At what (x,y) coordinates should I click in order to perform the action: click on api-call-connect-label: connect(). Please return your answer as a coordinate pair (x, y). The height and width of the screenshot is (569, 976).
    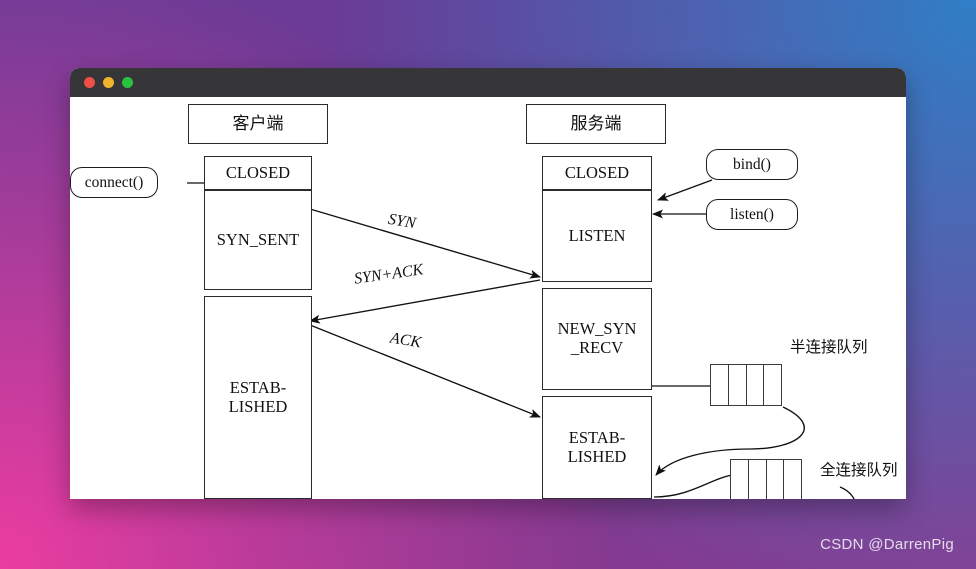
    Looking at the image, I should click on (114, 182).